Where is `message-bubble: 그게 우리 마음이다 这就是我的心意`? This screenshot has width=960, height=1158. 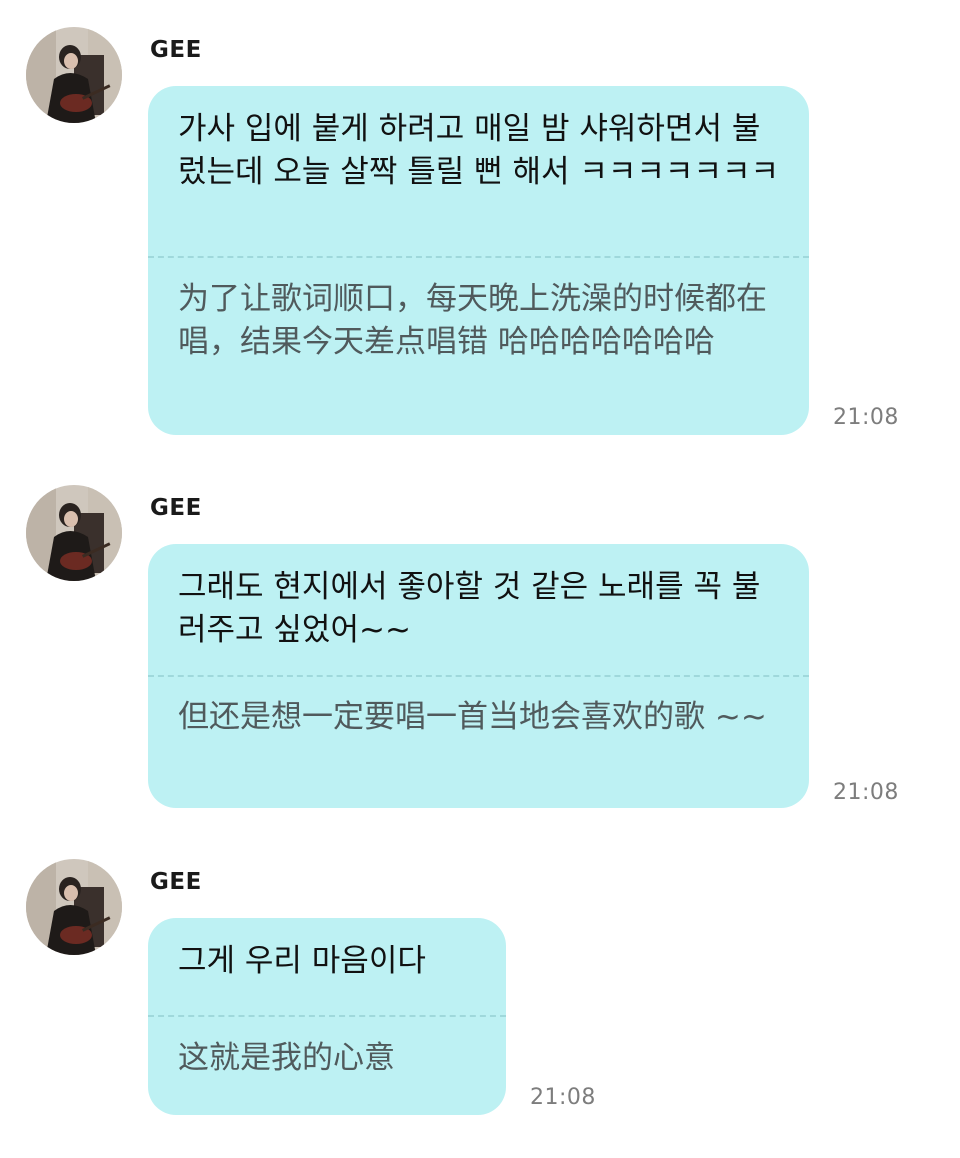 message-bubble: 그게 우리 마음이다 这就是我的心意 is located at coordinates (327, 1016).